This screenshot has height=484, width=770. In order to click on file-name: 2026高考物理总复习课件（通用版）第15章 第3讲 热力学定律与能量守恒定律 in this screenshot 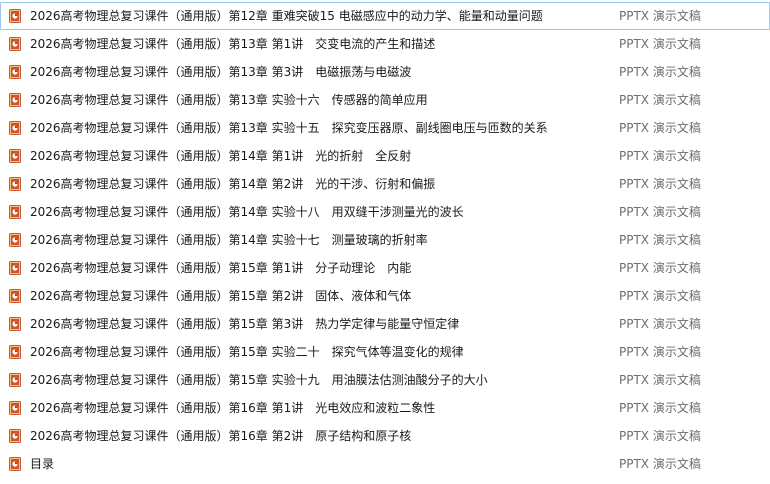, I will do `click(245, 324)`.